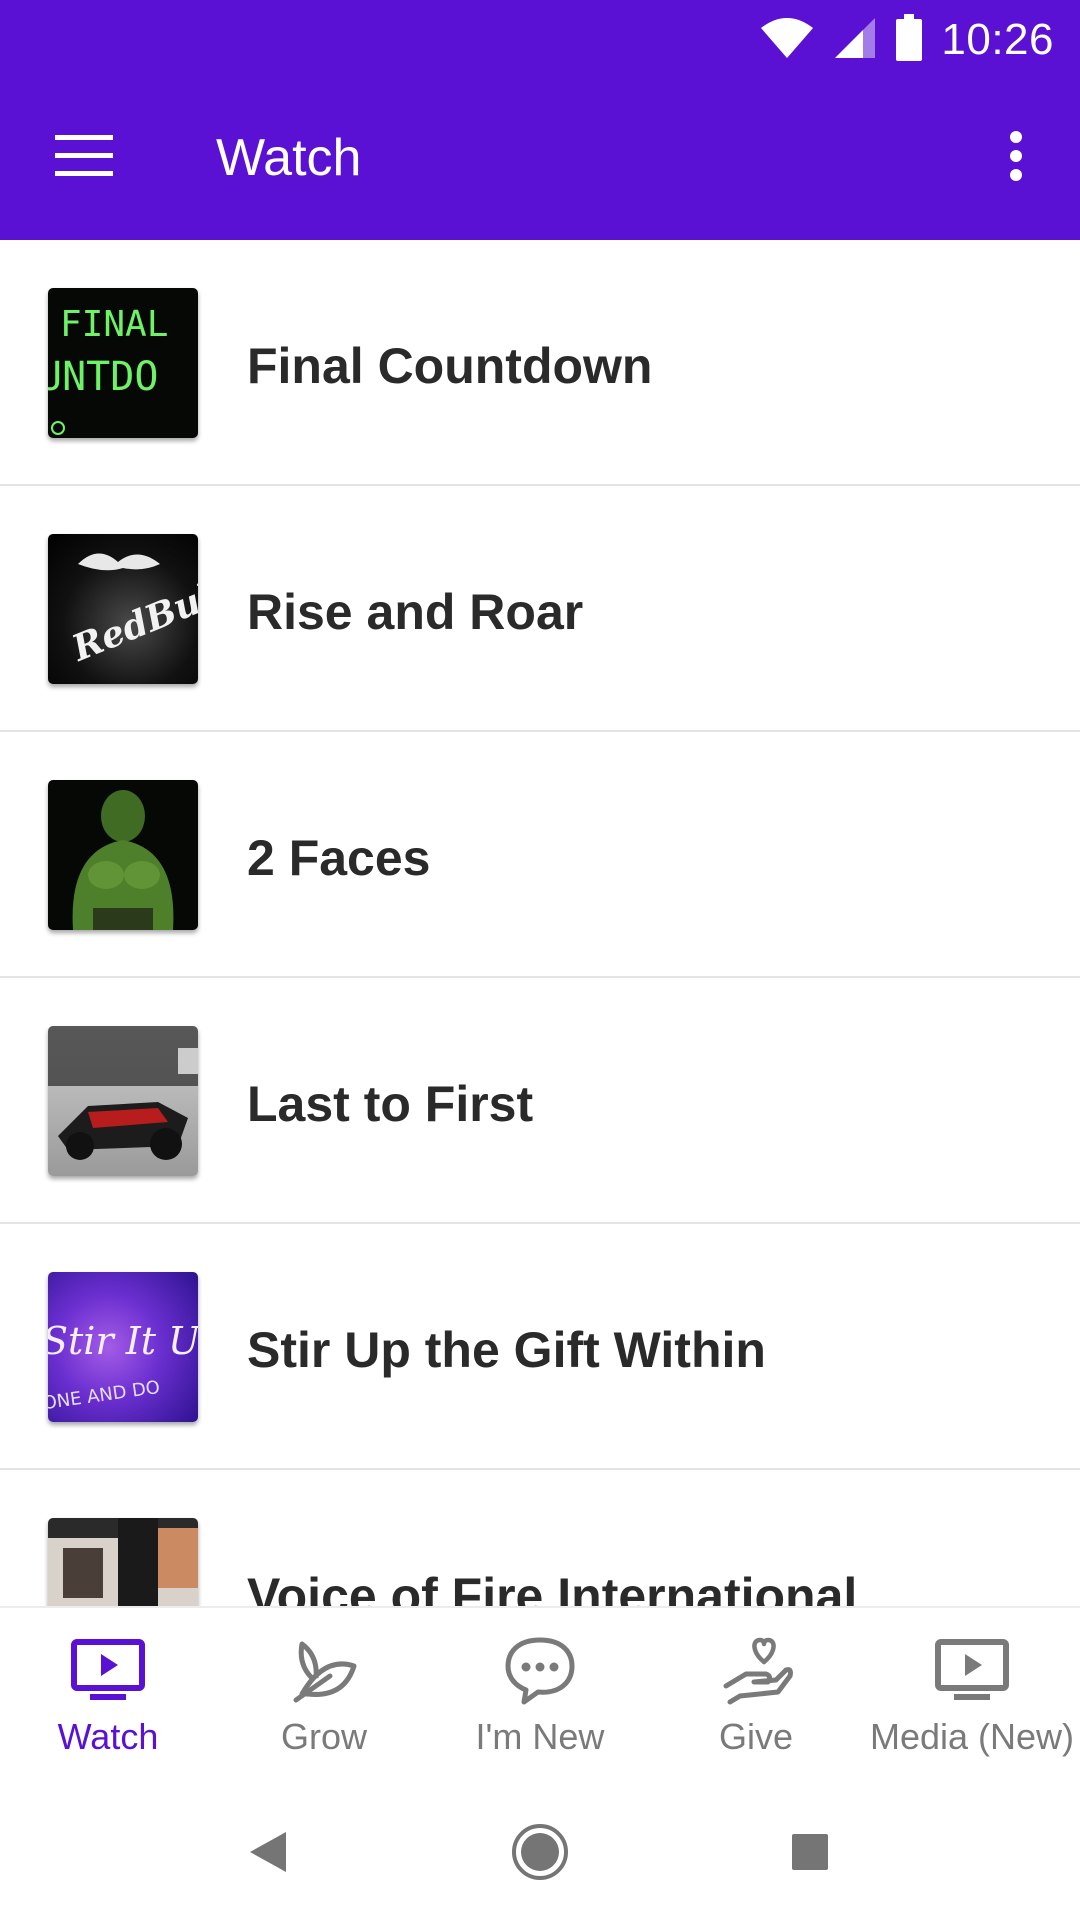 This screenshot has height=1920, width=1080. I want to click on thumbnail-voice-of-fire, so click(123, 1562).